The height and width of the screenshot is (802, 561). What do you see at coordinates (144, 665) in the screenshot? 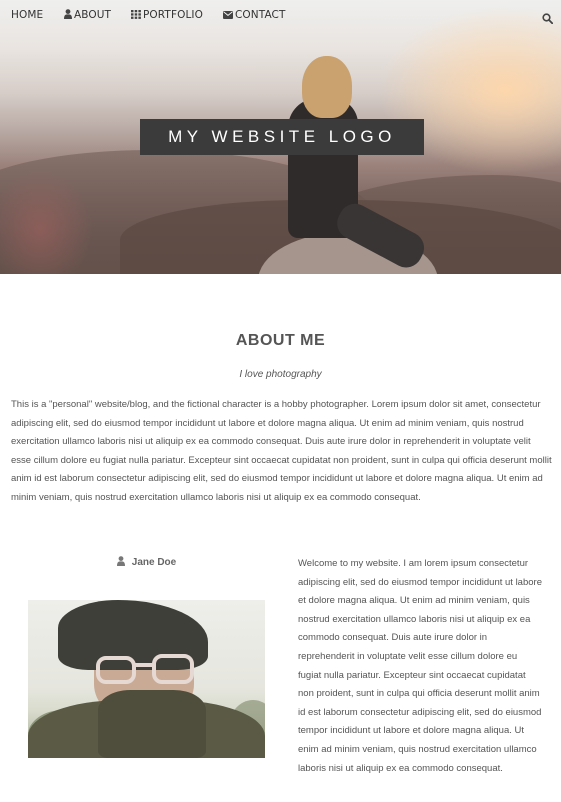
I see `photo-glasses-bridge` at bounding box center [144, 665].